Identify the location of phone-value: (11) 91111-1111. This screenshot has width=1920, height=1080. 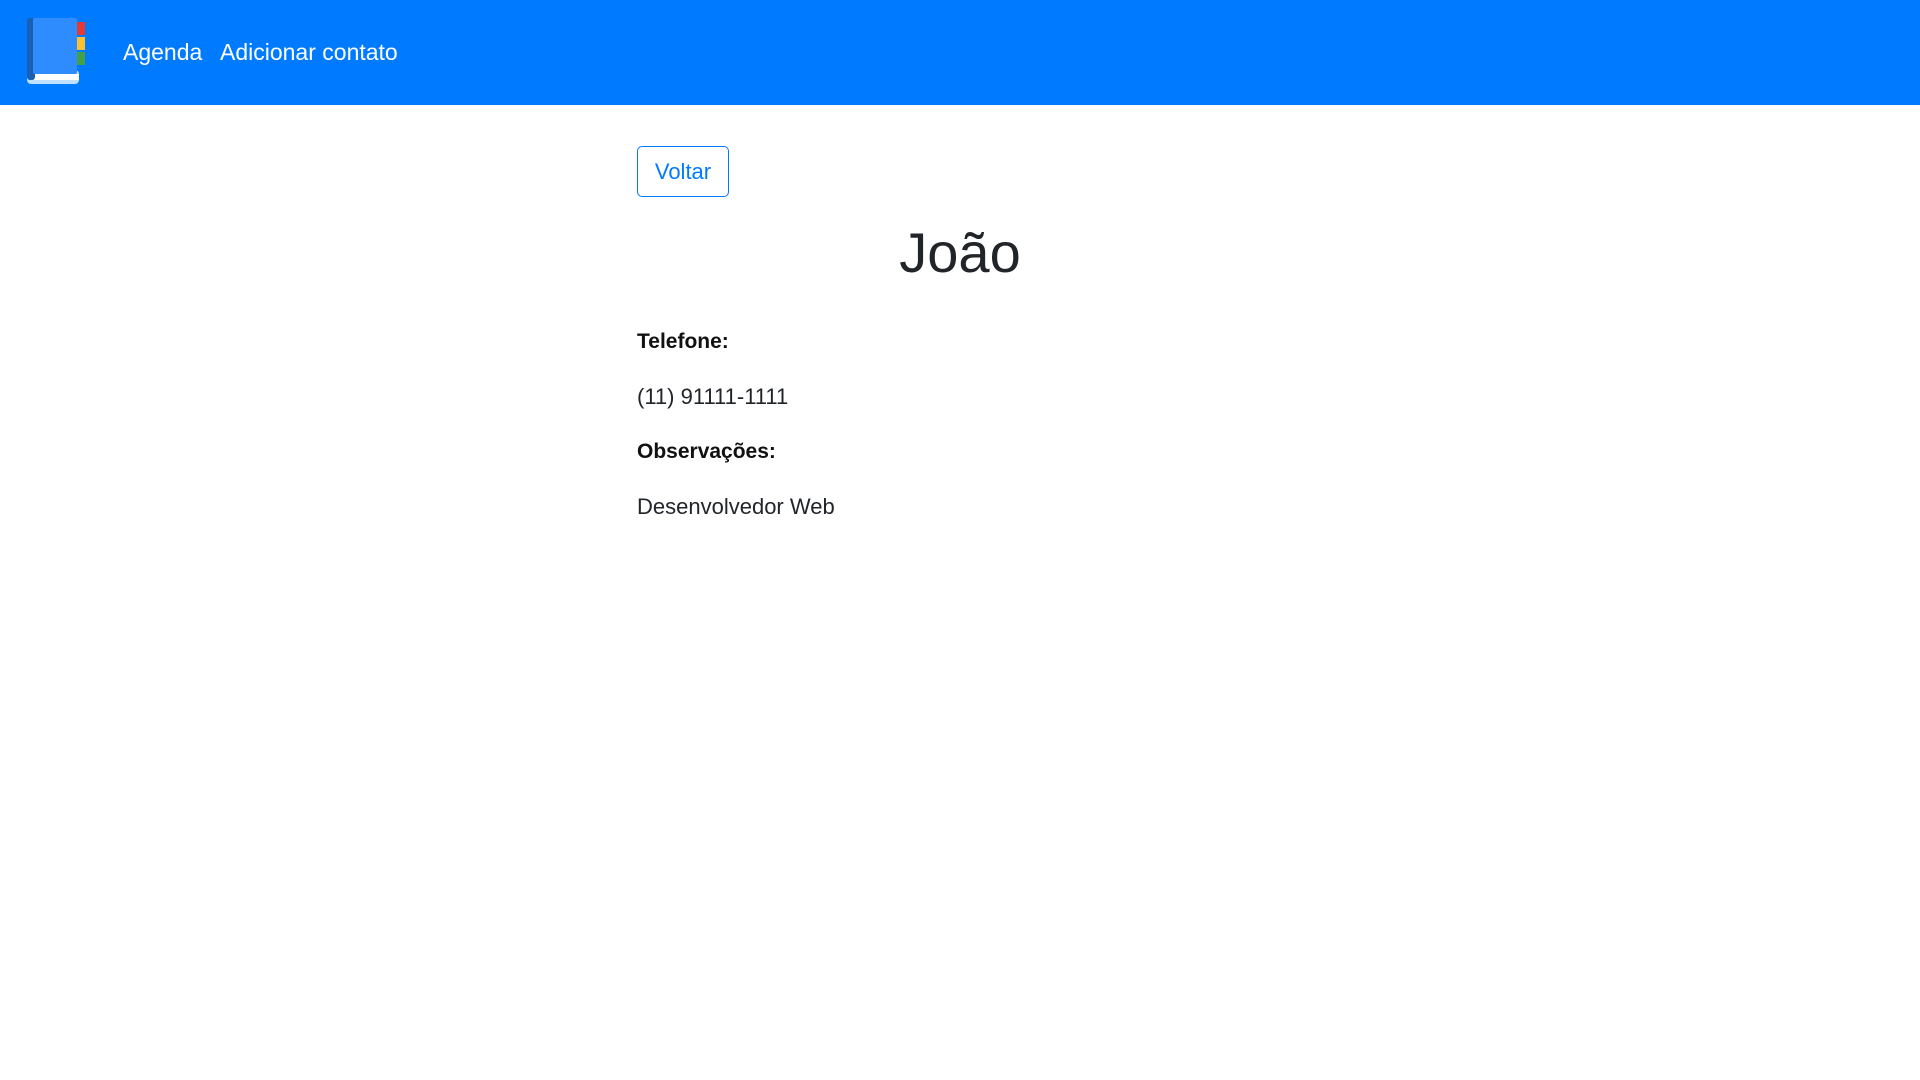
(713, 396).